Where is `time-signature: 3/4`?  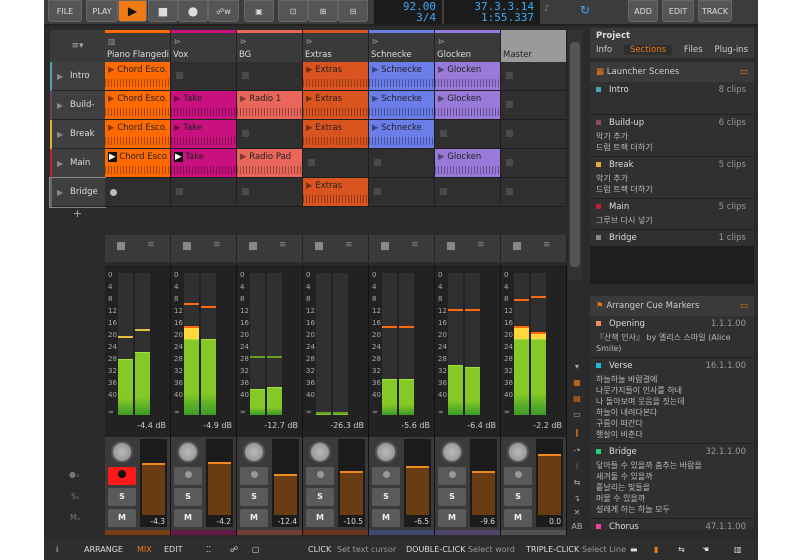
time-signature: 3/4 is located at coordinates (405, 17).